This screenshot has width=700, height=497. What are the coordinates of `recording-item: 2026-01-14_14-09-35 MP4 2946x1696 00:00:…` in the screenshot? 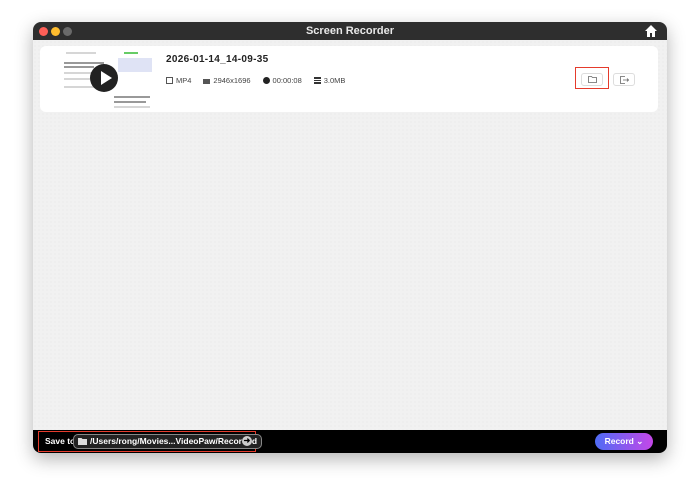 It's located at (349, 79).